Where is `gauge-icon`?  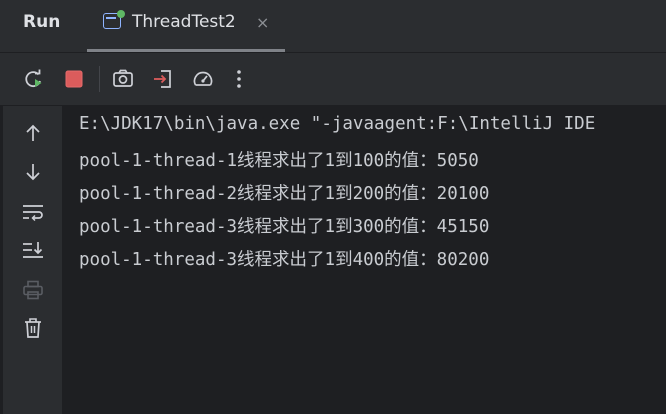
gauge-icon is located at coordinates (203, 78).